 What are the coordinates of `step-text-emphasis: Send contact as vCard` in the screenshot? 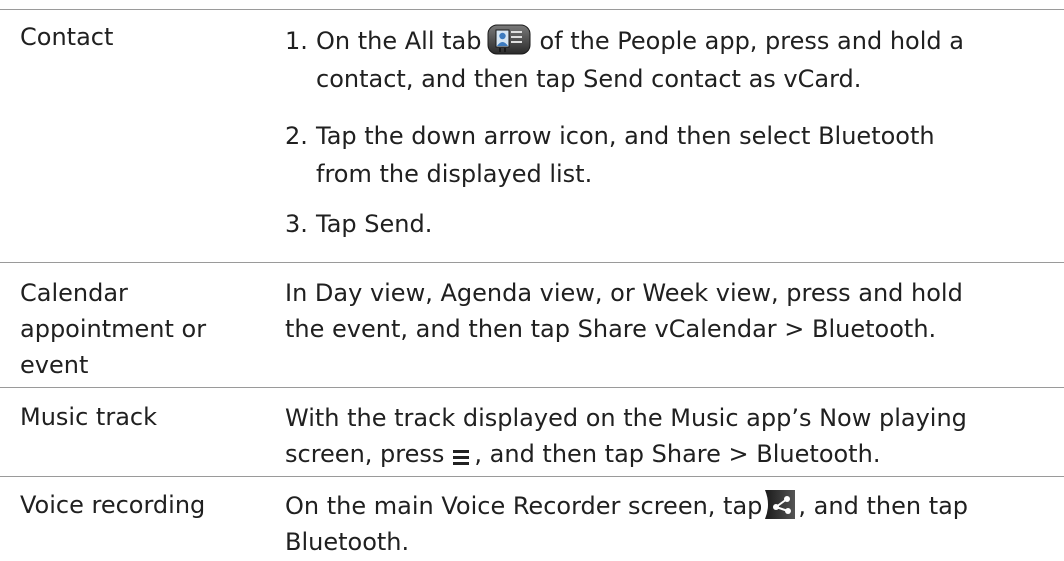 It's located at (718, 79).